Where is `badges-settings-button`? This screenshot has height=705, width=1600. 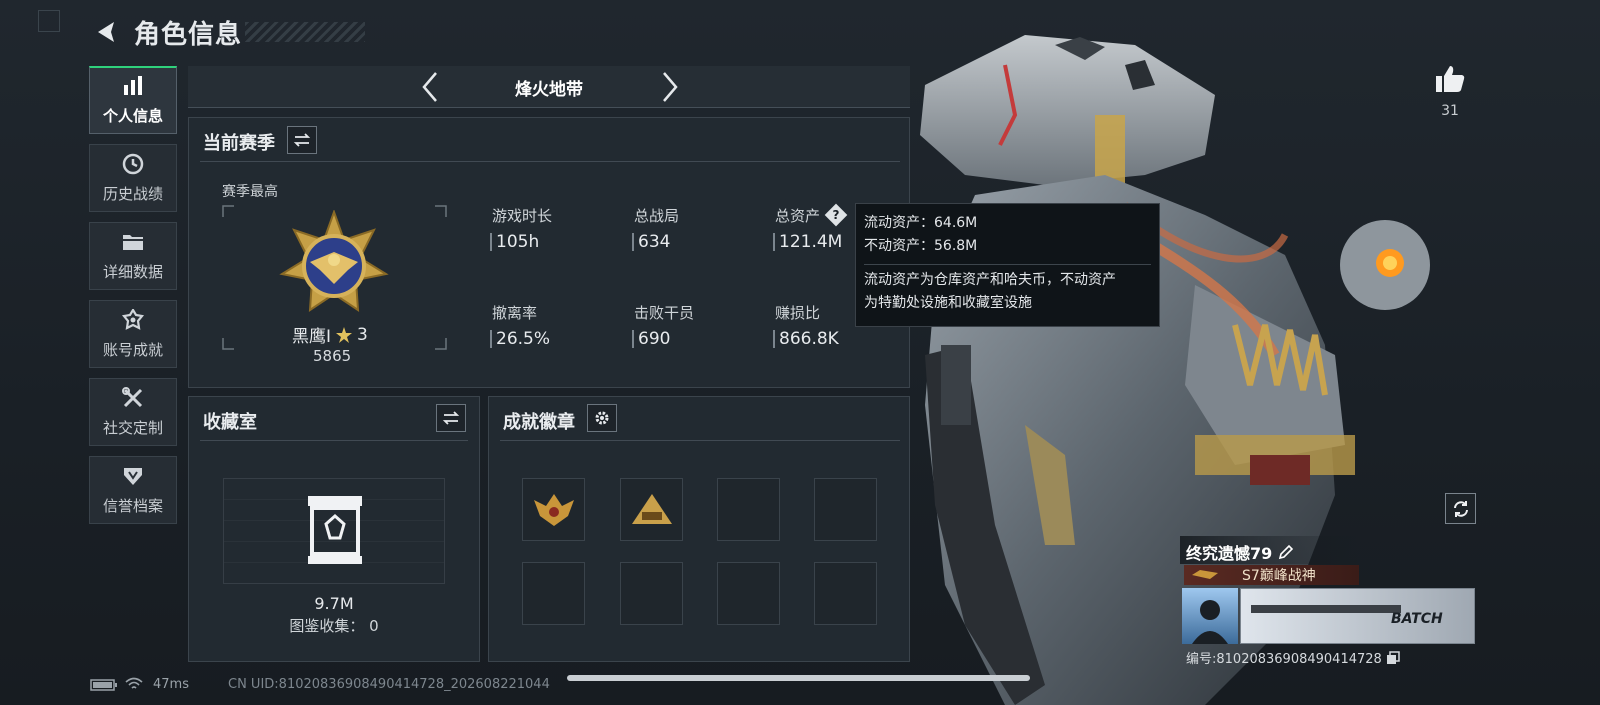
badges-settings-button is located at coordinates (602, 418).